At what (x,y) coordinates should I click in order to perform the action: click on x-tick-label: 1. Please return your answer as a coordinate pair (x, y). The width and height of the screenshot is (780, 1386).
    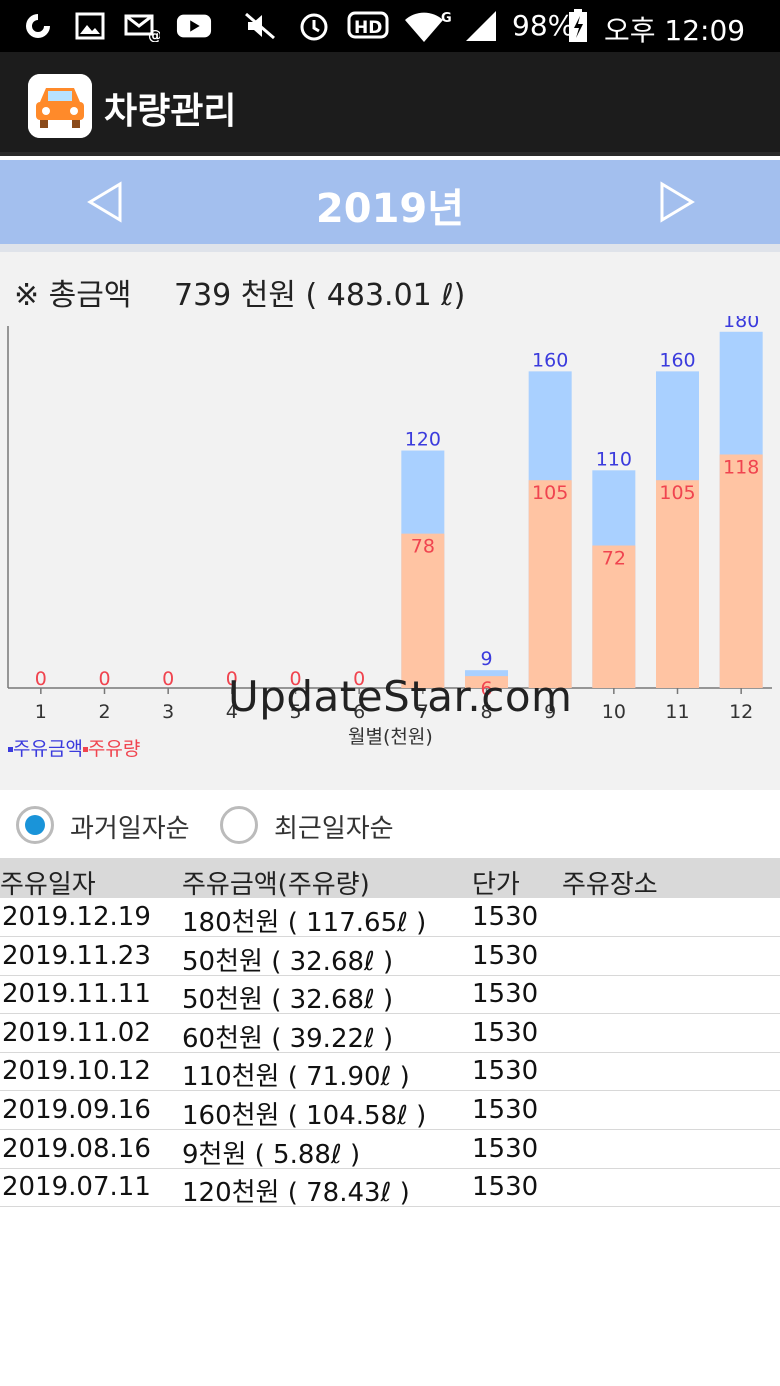
    Looking at the image, I should click on (41, 712).